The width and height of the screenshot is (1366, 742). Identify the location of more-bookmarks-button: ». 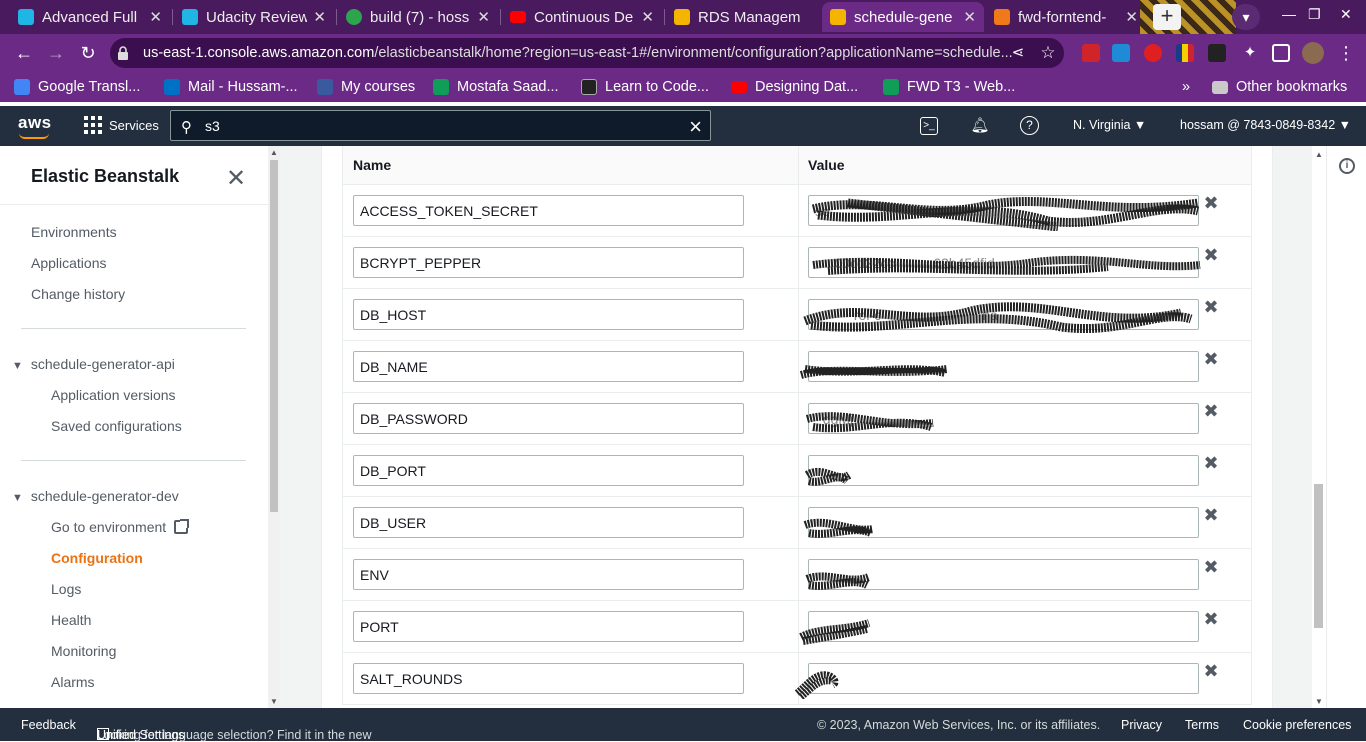
(1186, 87).